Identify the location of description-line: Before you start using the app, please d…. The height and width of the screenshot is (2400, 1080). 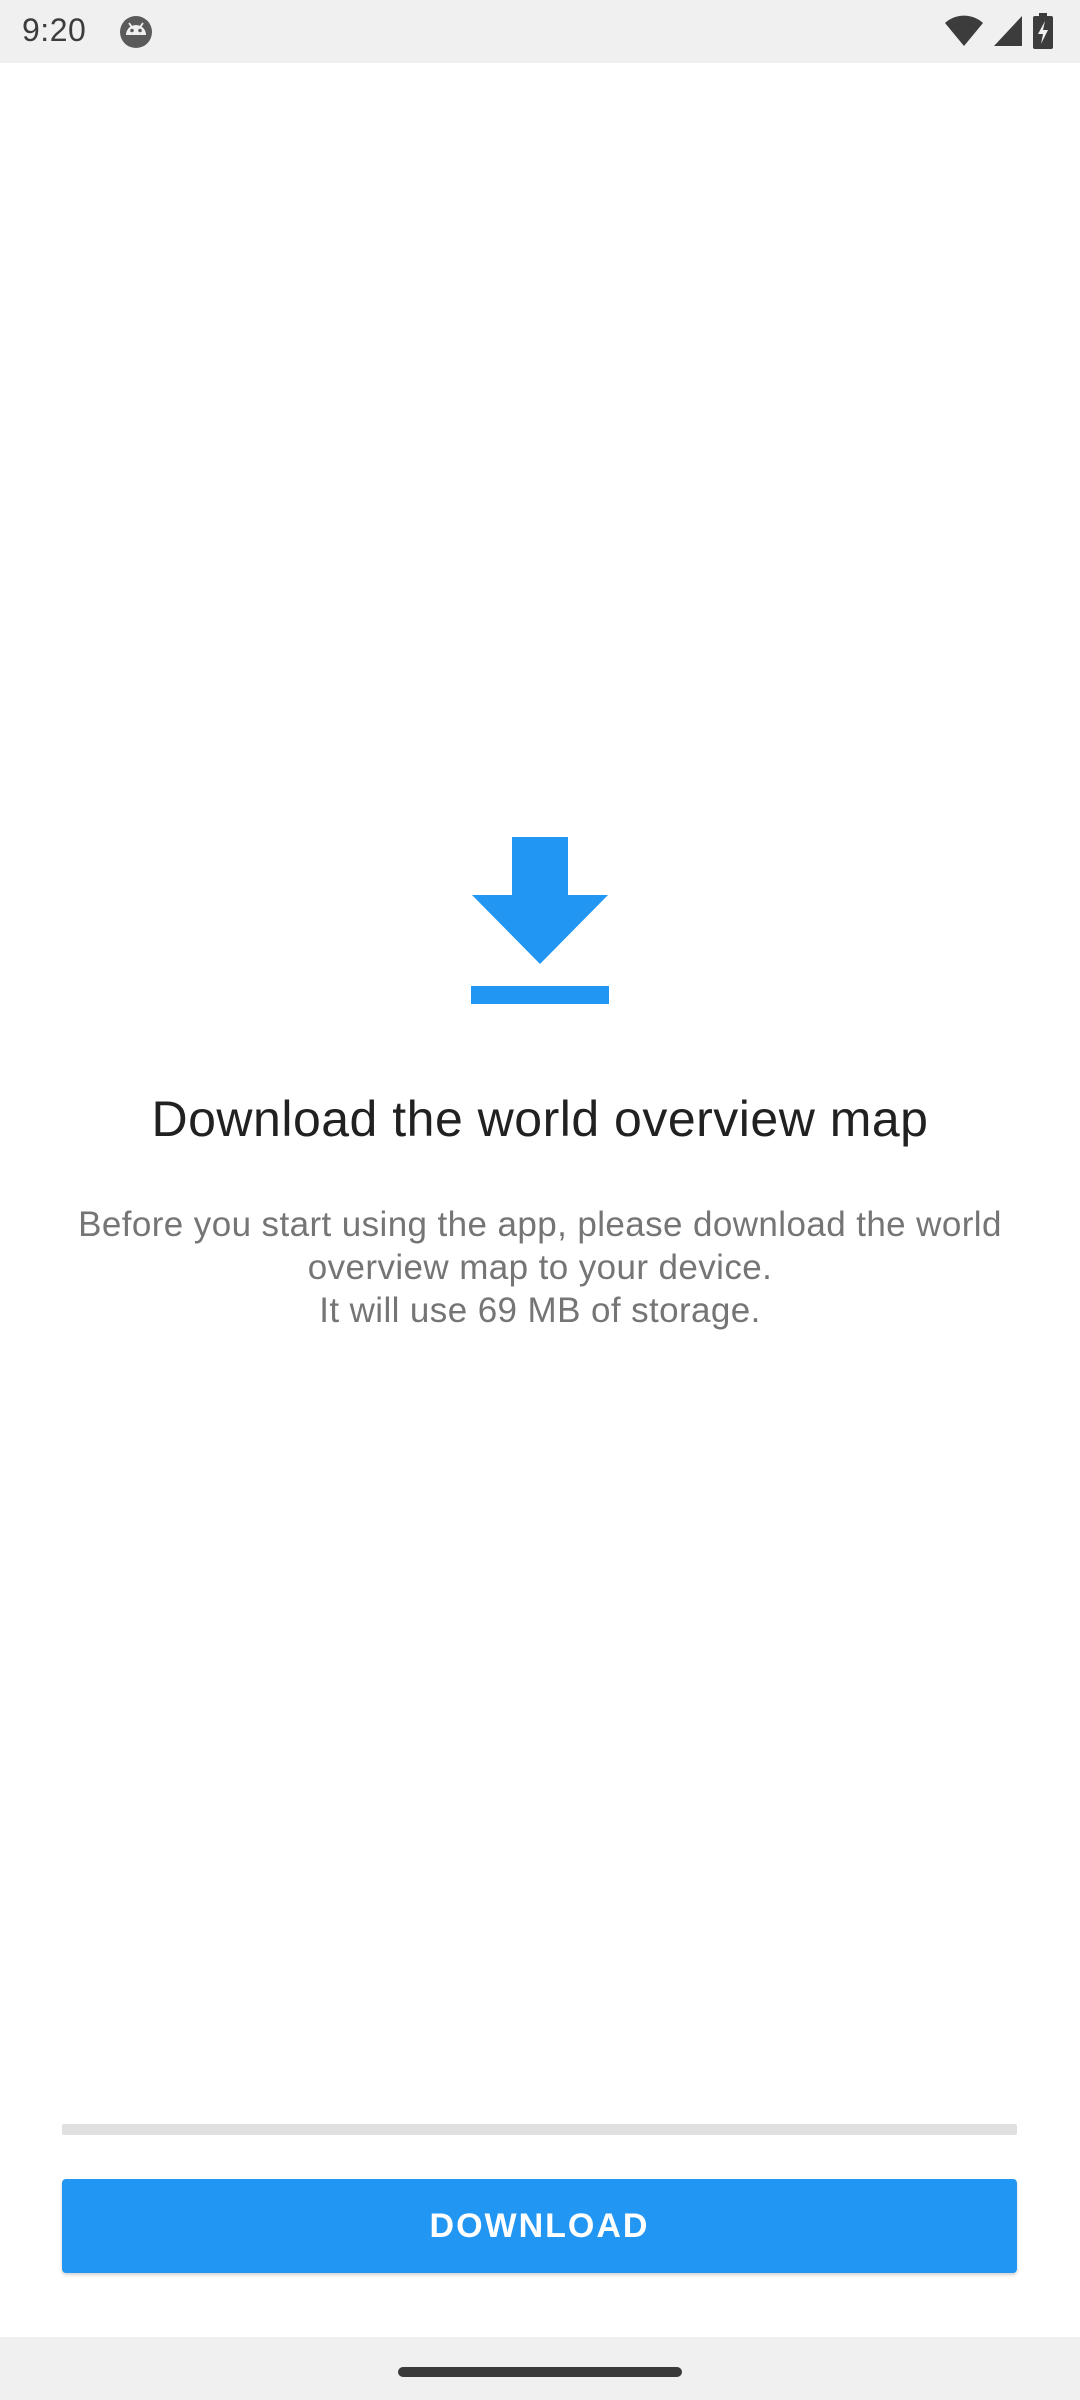
(540, 1224).